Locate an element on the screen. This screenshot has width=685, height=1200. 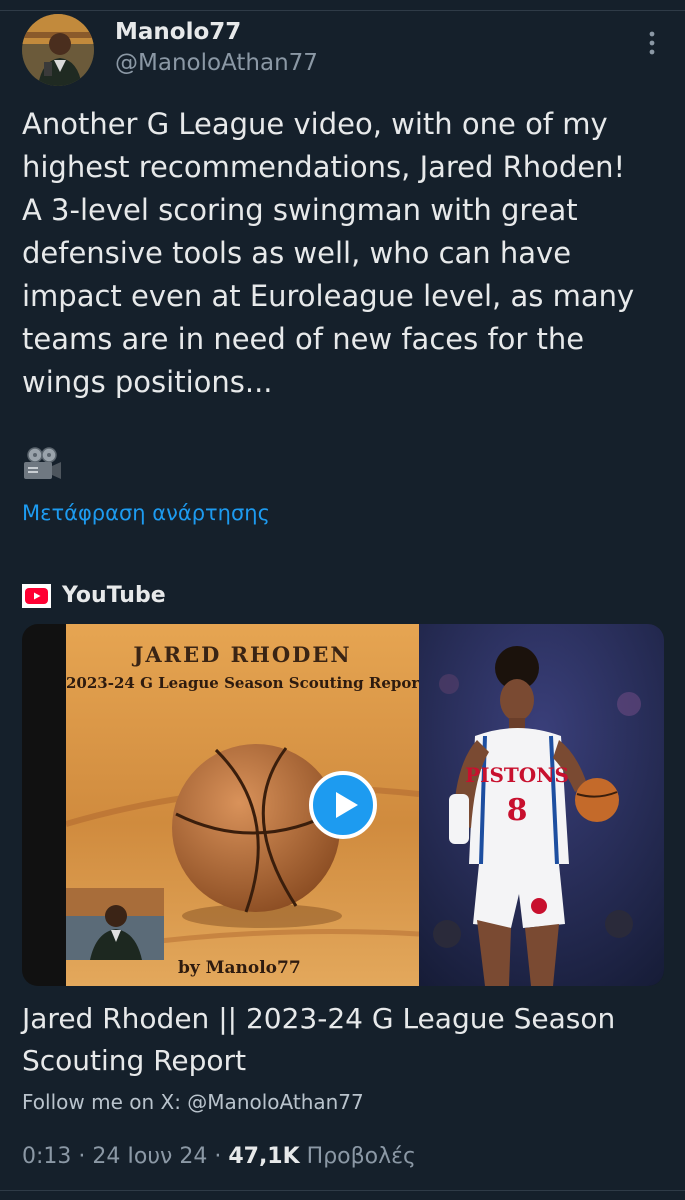
jersey-number-text: 8 is located at coordinates (517, 810).